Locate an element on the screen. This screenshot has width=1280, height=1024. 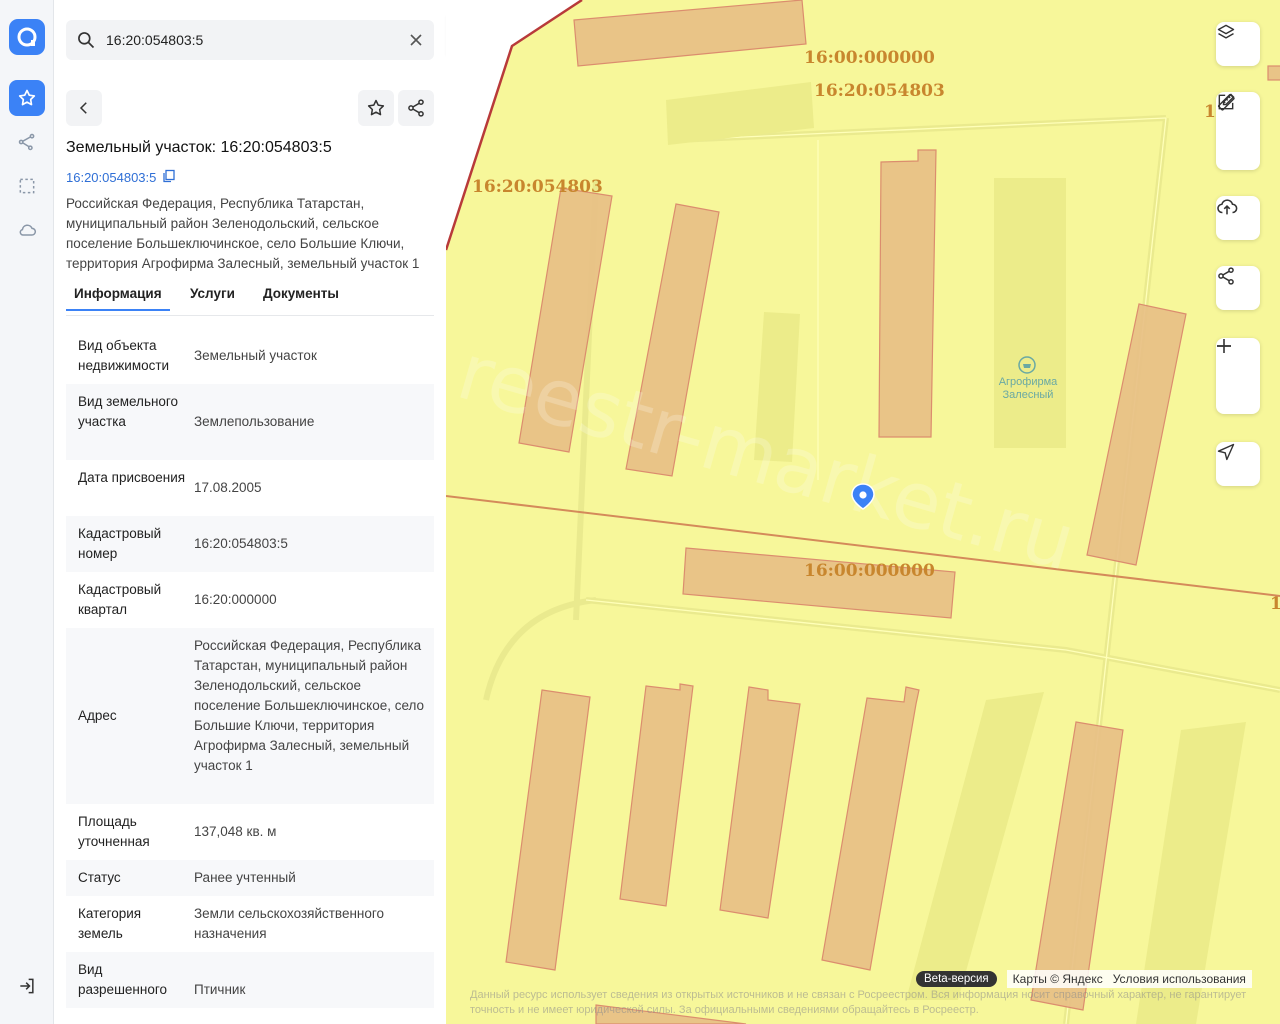
geolocate-button is located at coordinates (1238, 464).